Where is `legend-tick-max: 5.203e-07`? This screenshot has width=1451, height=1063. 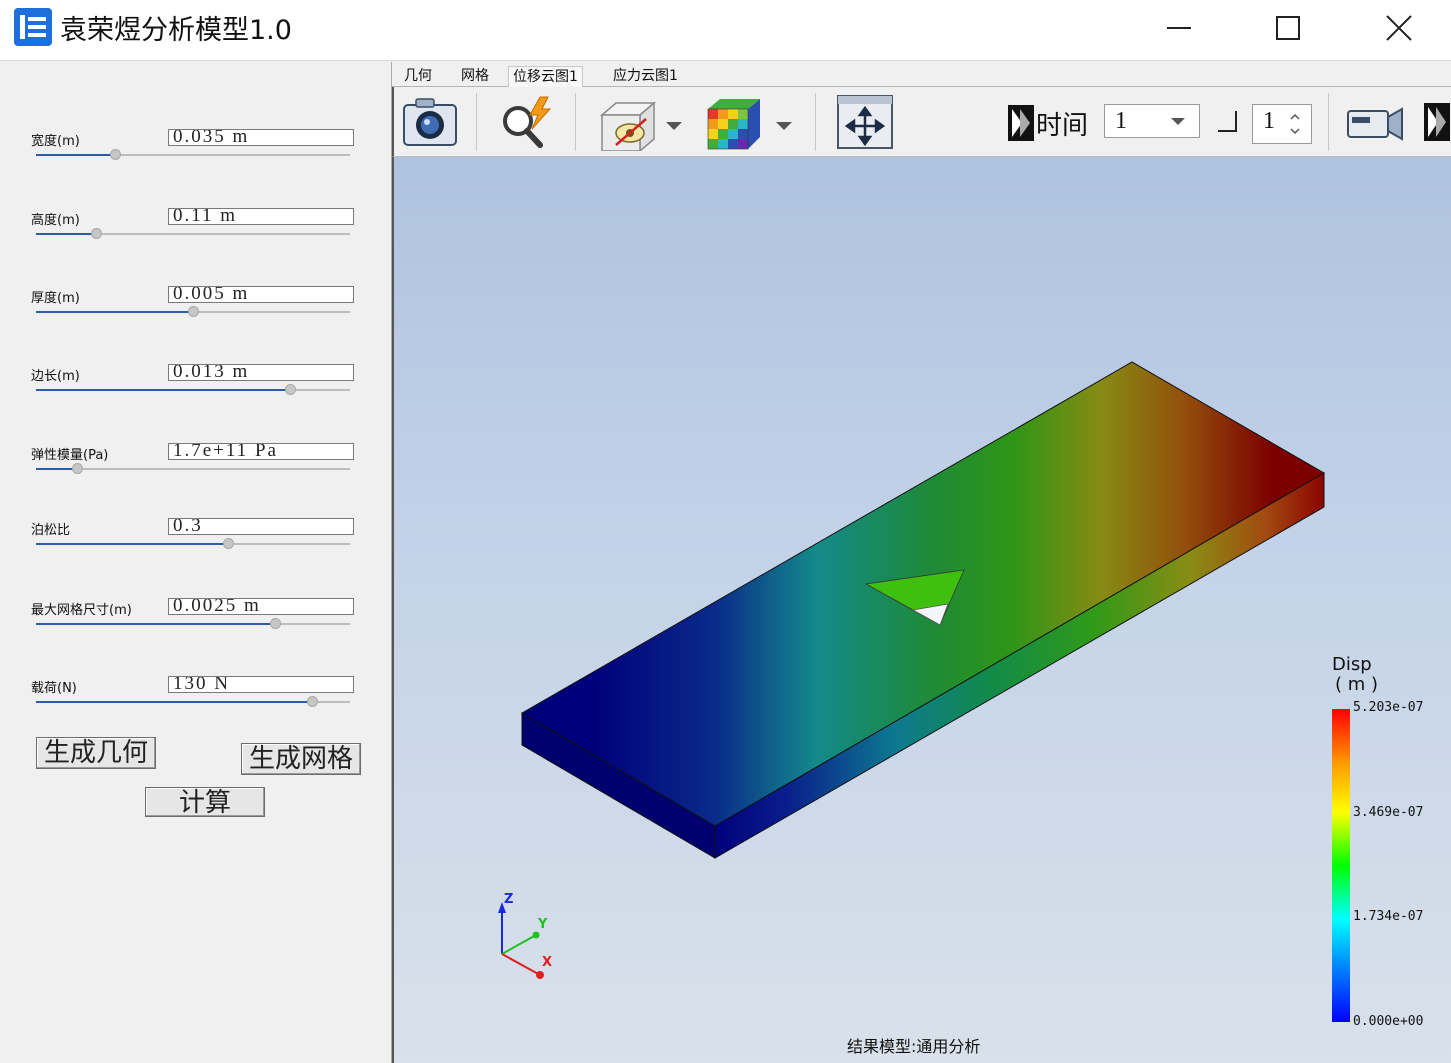
legend-tick-max: 5.203e-07 is located at coordinates (1388, 707).